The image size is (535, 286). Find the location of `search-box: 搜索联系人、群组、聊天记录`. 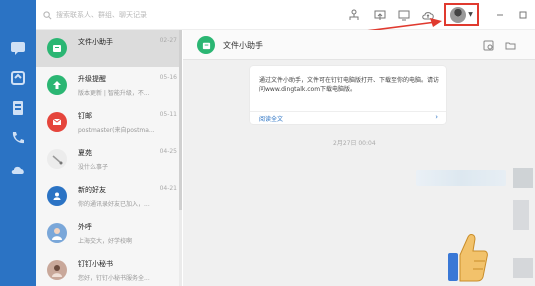

search-box: 搜索联系人、群组、聊天记录 is located at coordinates (123, 15).